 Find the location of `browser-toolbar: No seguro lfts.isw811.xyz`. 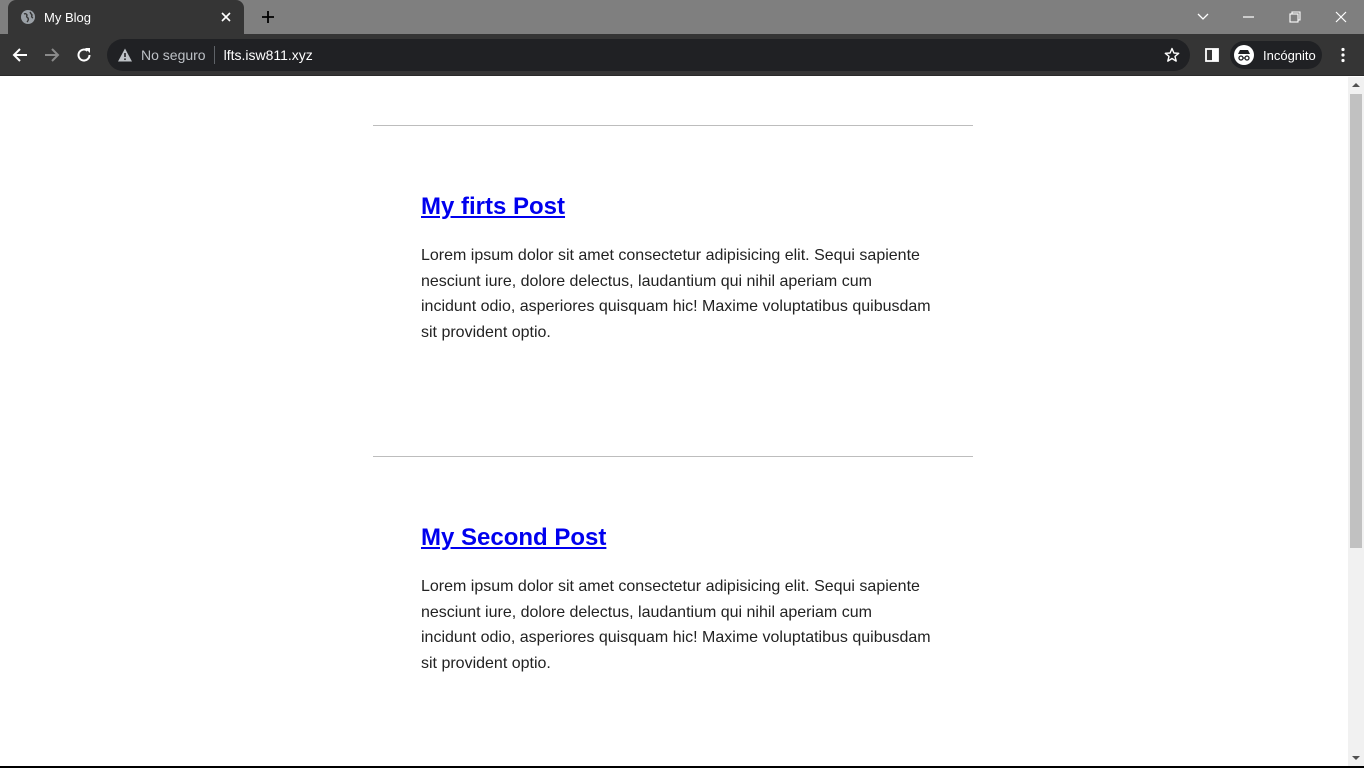

browser-toolbar: No seguro lfts.isw811.xyz is located at coordinates (682, 55).